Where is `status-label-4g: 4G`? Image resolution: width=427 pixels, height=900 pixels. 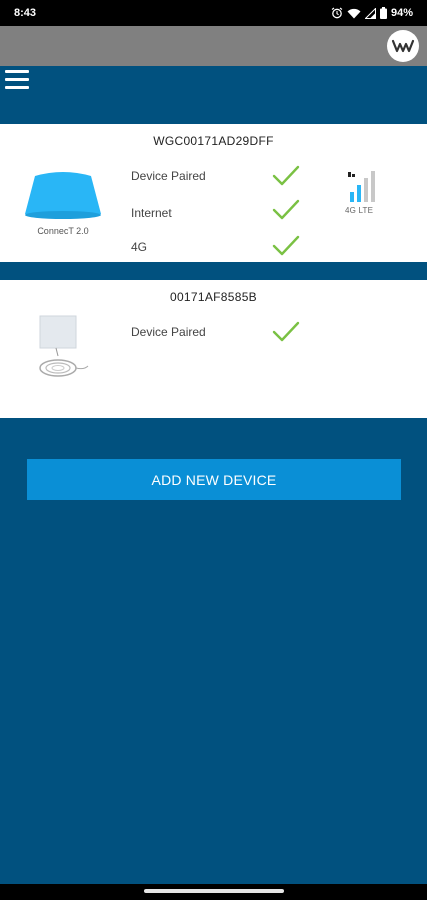 status-label-4g: 4G is located at coordinates (139, 247).